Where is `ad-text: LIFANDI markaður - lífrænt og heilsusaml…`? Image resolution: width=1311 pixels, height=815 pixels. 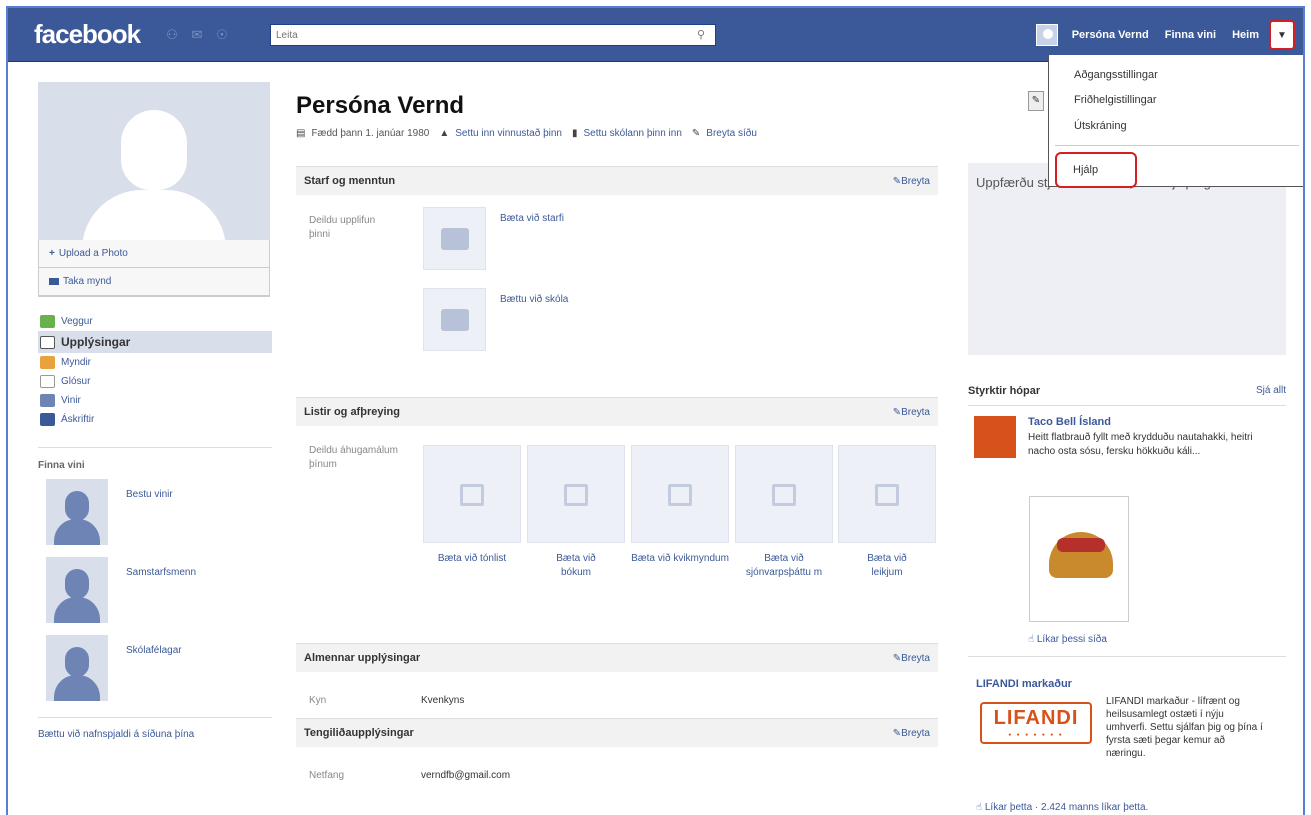 ad-text: LIFANDI markaður - lífrænt og heilsusaml… is located at coordinates (1184, 727).